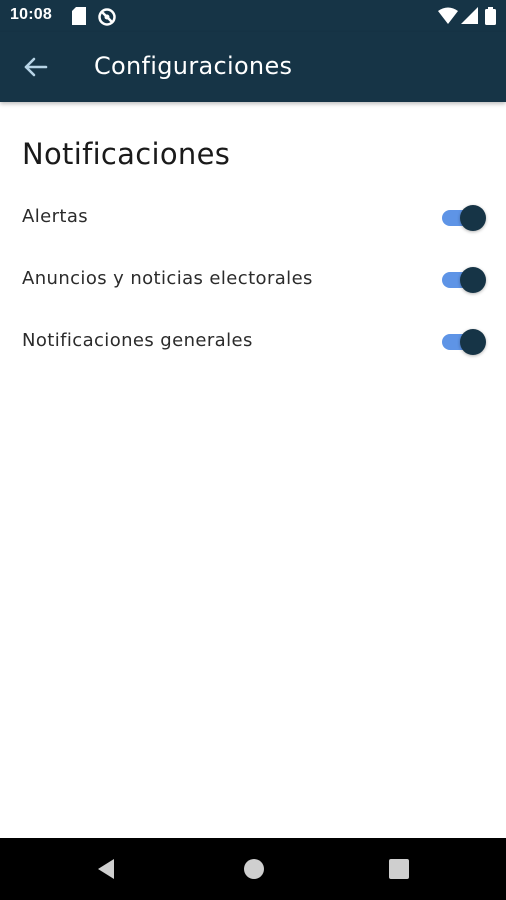 Image resolution: width=506 pixels, height=900 pixels. What do you see at coordinates (448, 18) in the screenshot?
I see `wifi-icon` at bounding box center [448, 18].